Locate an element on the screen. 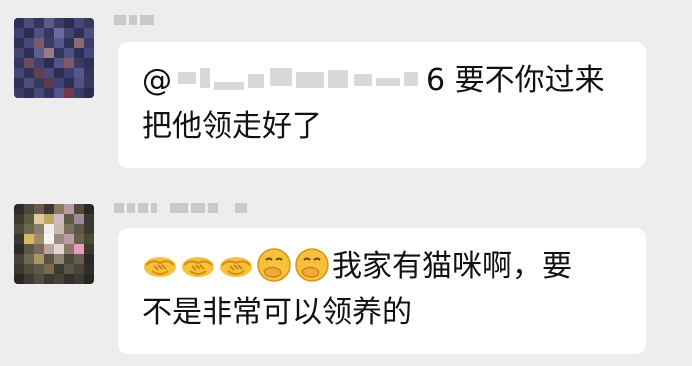 This screenshot has width=692, height=366. message-line: 我家有猫咪啊，要 is located at coordinates (382, 267).